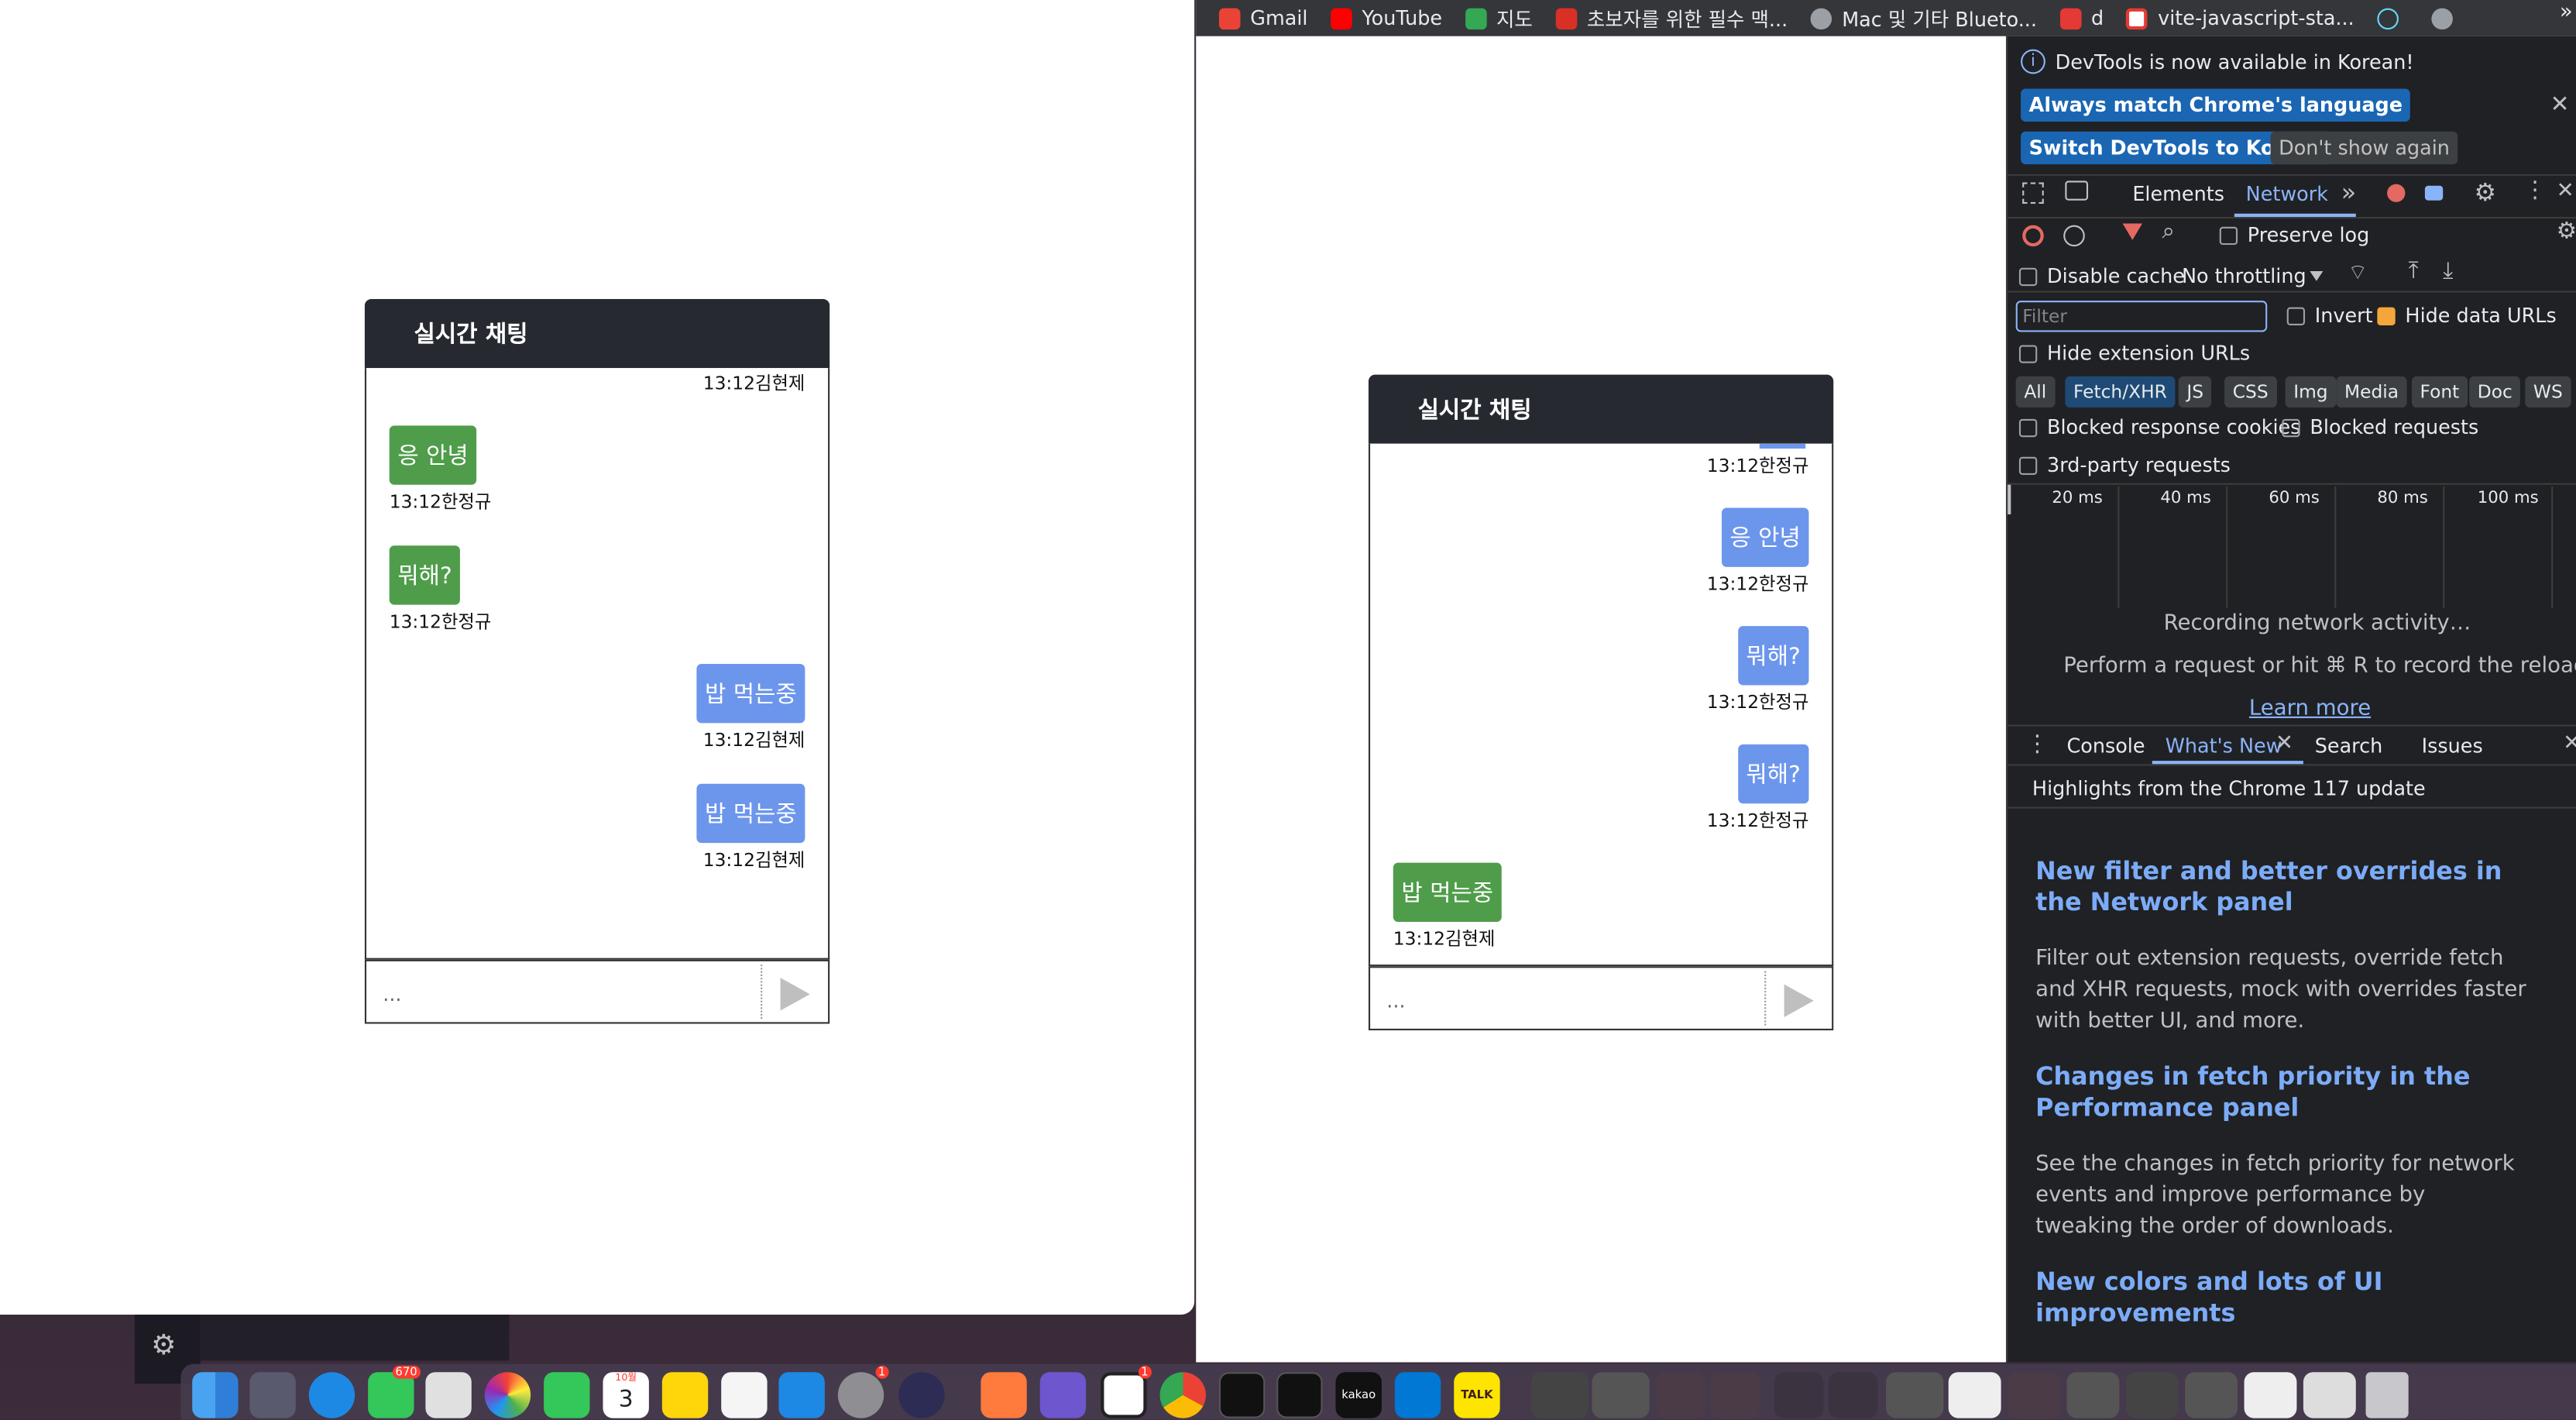  I want to click on tab-network: Network, so click(2287, 193).